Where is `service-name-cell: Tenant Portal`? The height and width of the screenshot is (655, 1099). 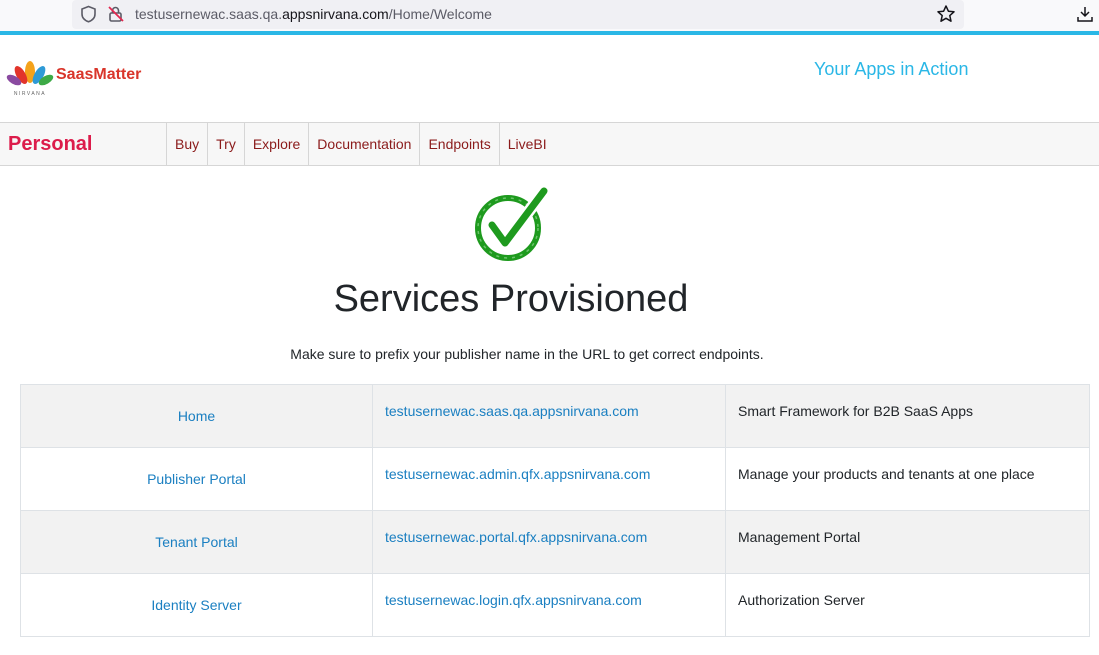 service-name-cell: Tenant Portal is located at coordinates (196, 542).